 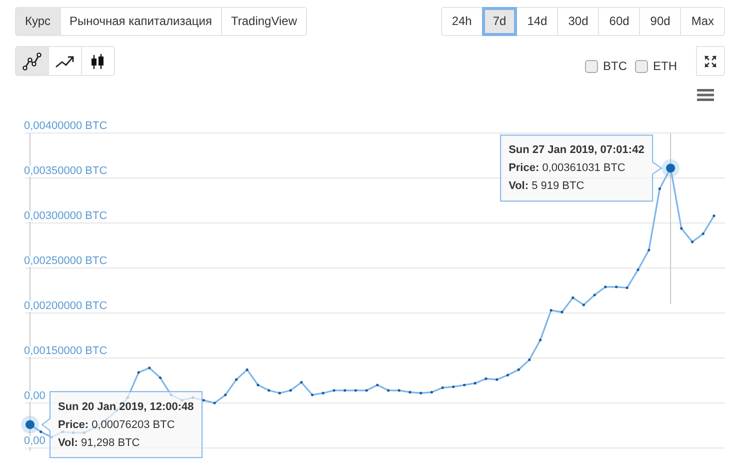 What do you see at coordinates (66, 171) in the screenshot?
I see `y-axis-label: 0,00350000 BTC` at bounding box center [66, 171].